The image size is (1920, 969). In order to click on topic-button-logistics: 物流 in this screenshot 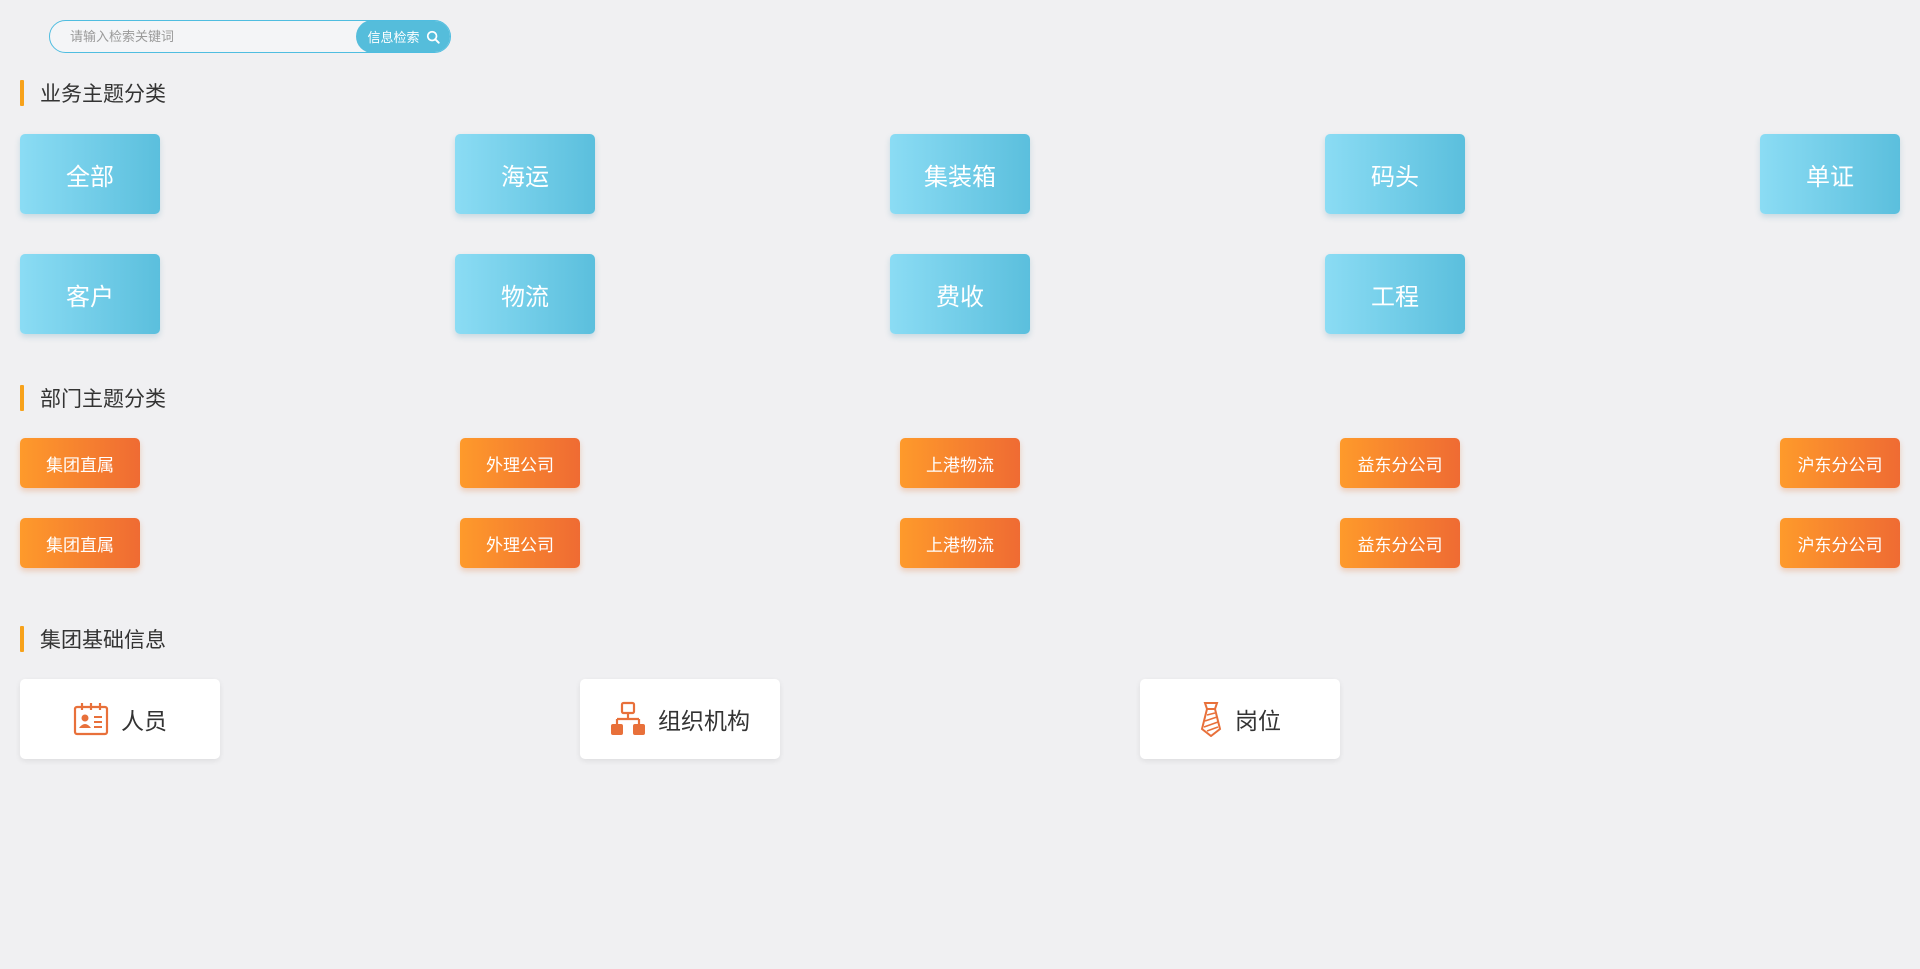, I will do `click(525, 294)`.